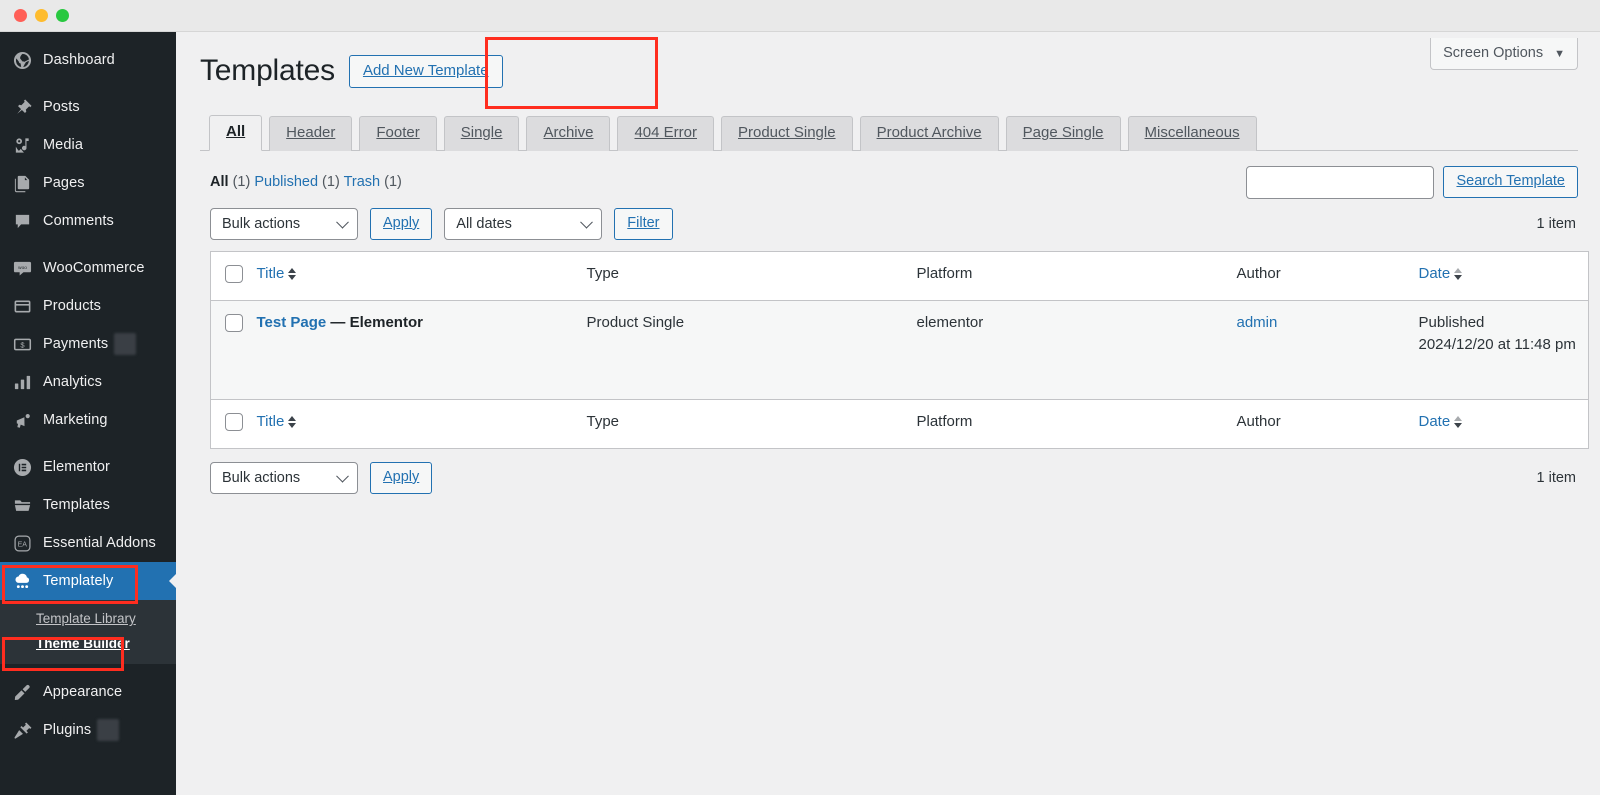 This screenshot has width=1600, height=795. I want to click on sidebar-item-dashboard: Dashboard, so click(88, 60).